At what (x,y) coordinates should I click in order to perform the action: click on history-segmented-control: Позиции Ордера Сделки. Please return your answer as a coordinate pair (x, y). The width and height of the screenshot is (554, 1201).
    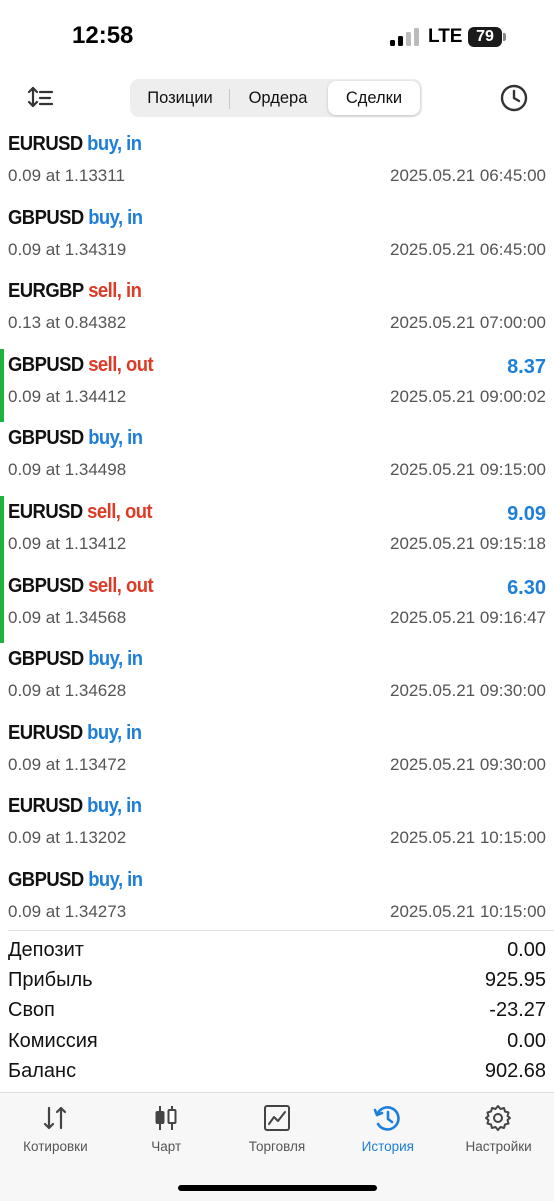
    Looking at the image, I should click on (276, 98).